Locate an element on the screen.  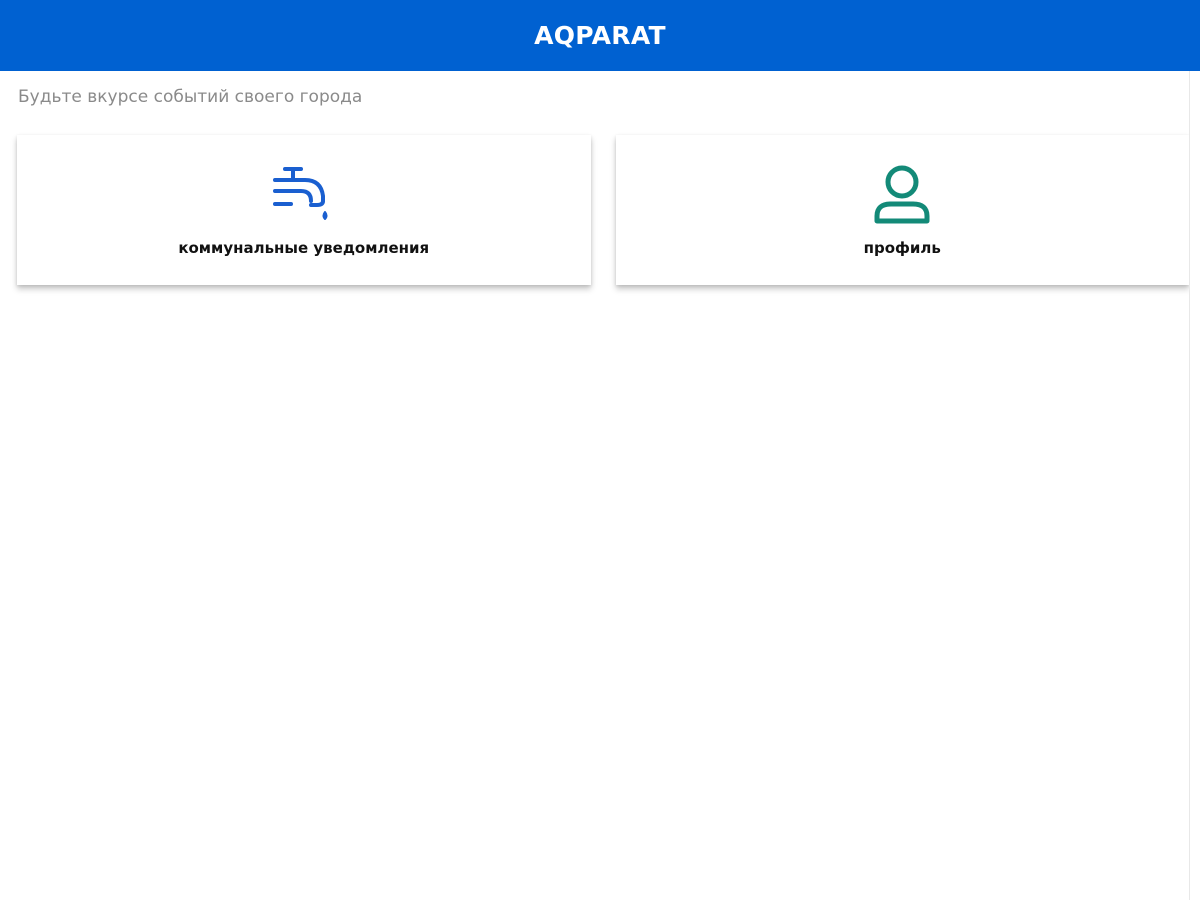
profile-label: профиль is located at coordinates (902, 248).